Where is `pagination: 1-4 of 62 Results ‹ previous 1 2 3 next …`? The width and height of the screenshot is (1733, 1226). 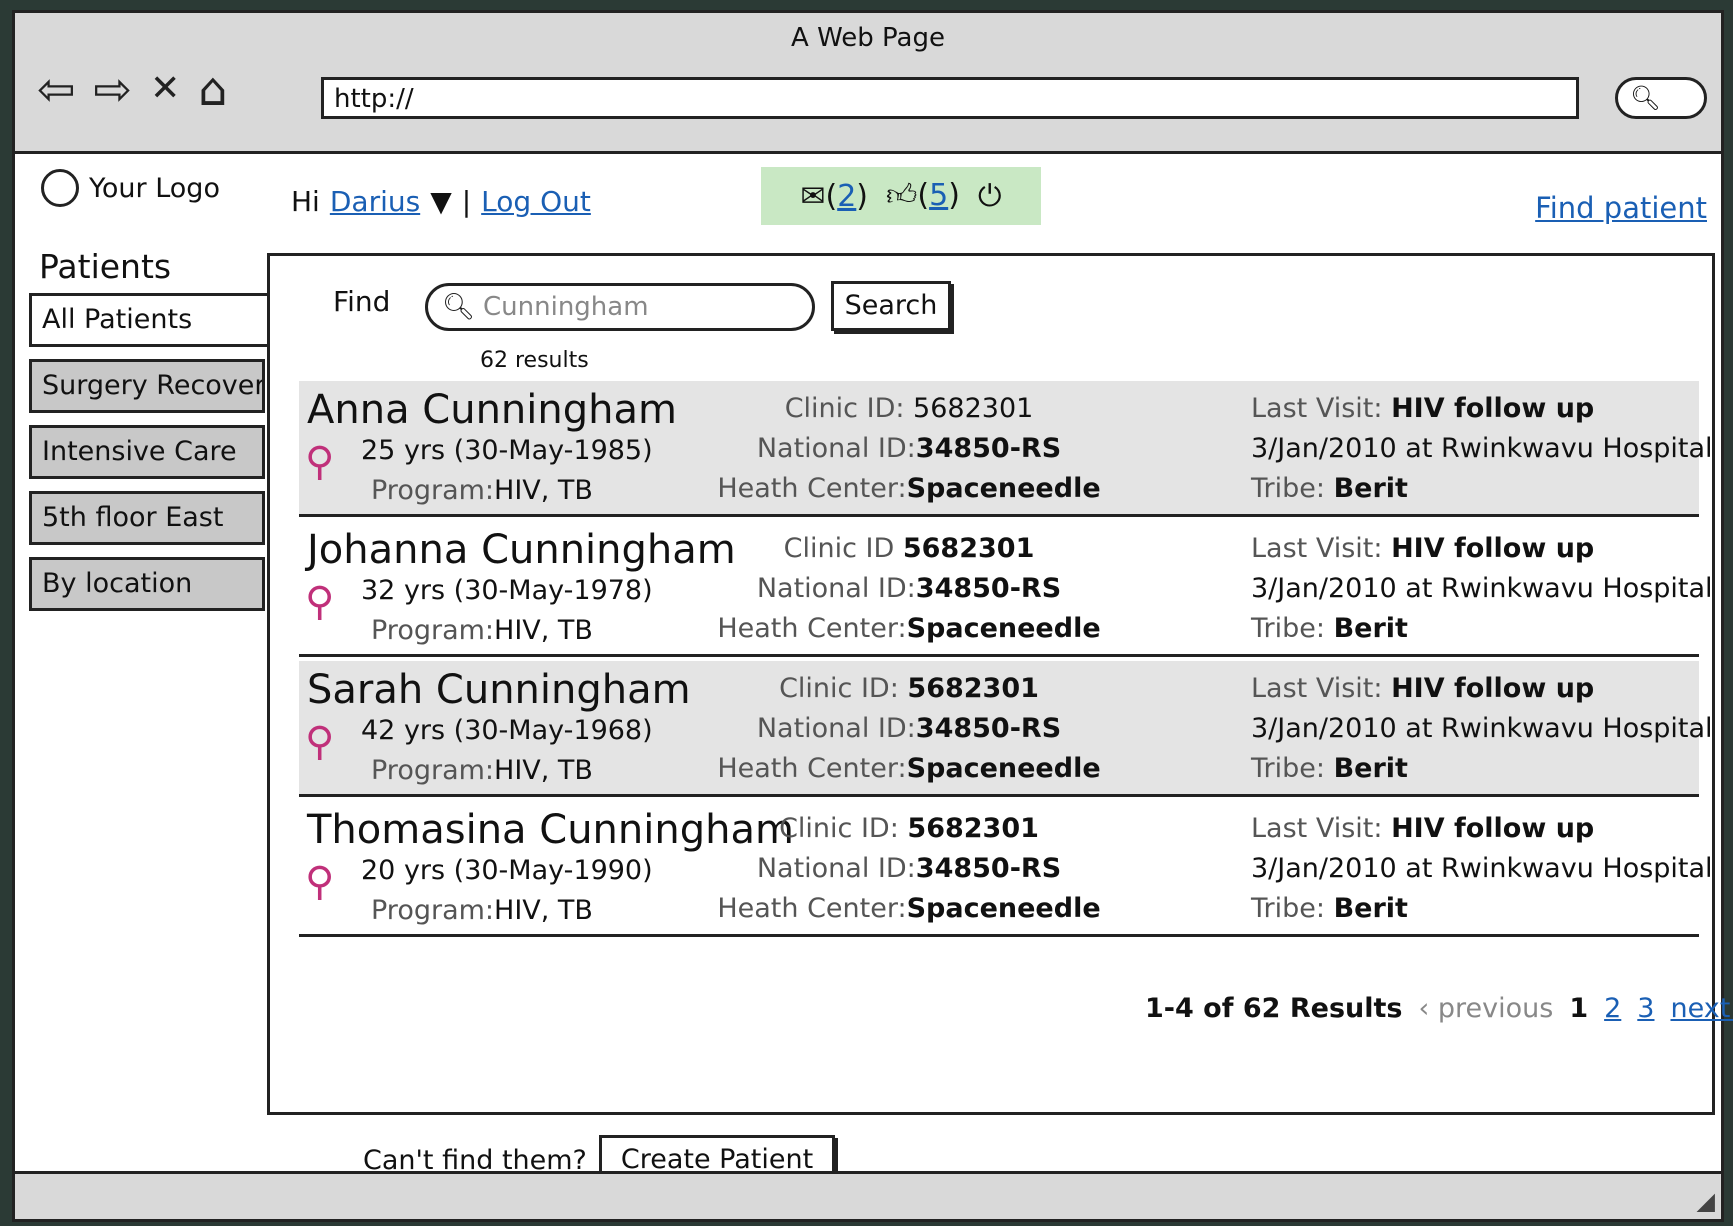 pagination: 1-4 of 62 Results ‹ previous 1 2 3 next … is located at coordinates (1439, 1008).